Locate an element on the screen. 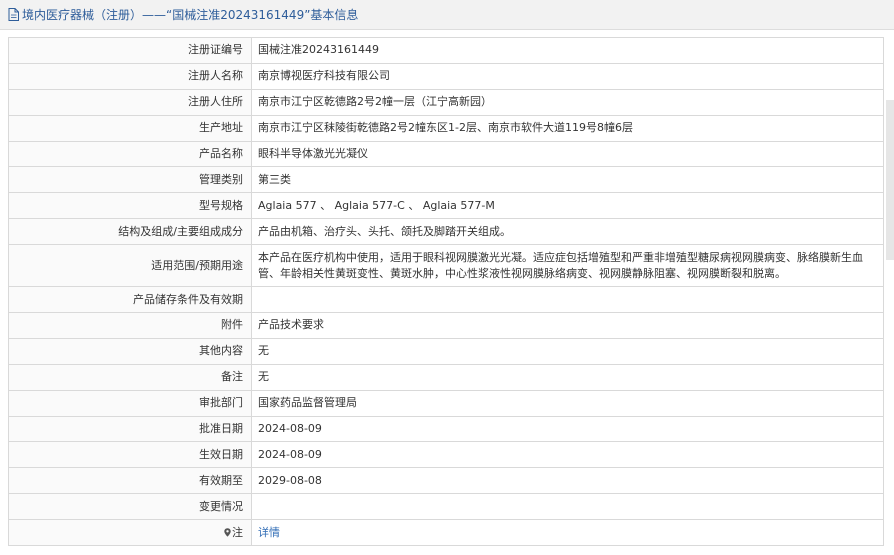 This screenshot has height=555, width=894. details-link: 详情 is located at coordinates (269, 532).